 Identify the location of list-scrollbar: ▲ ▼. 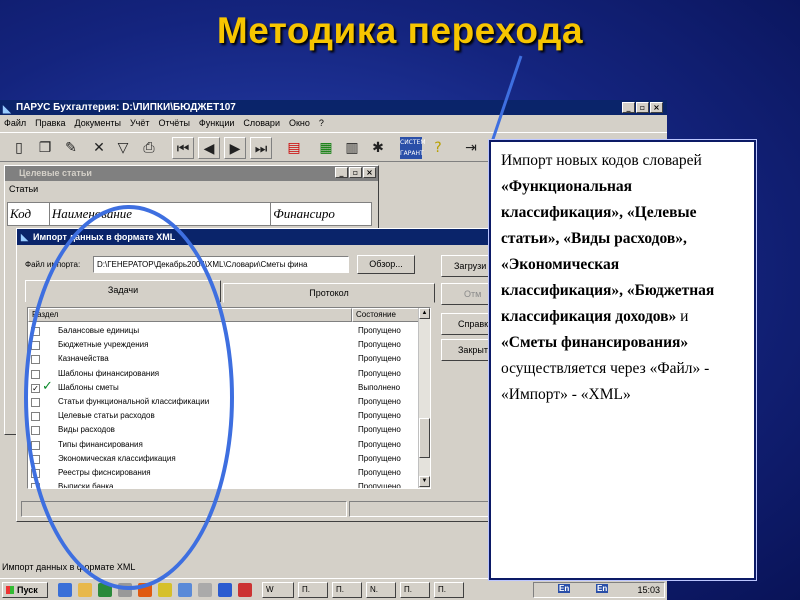
(424, 398).